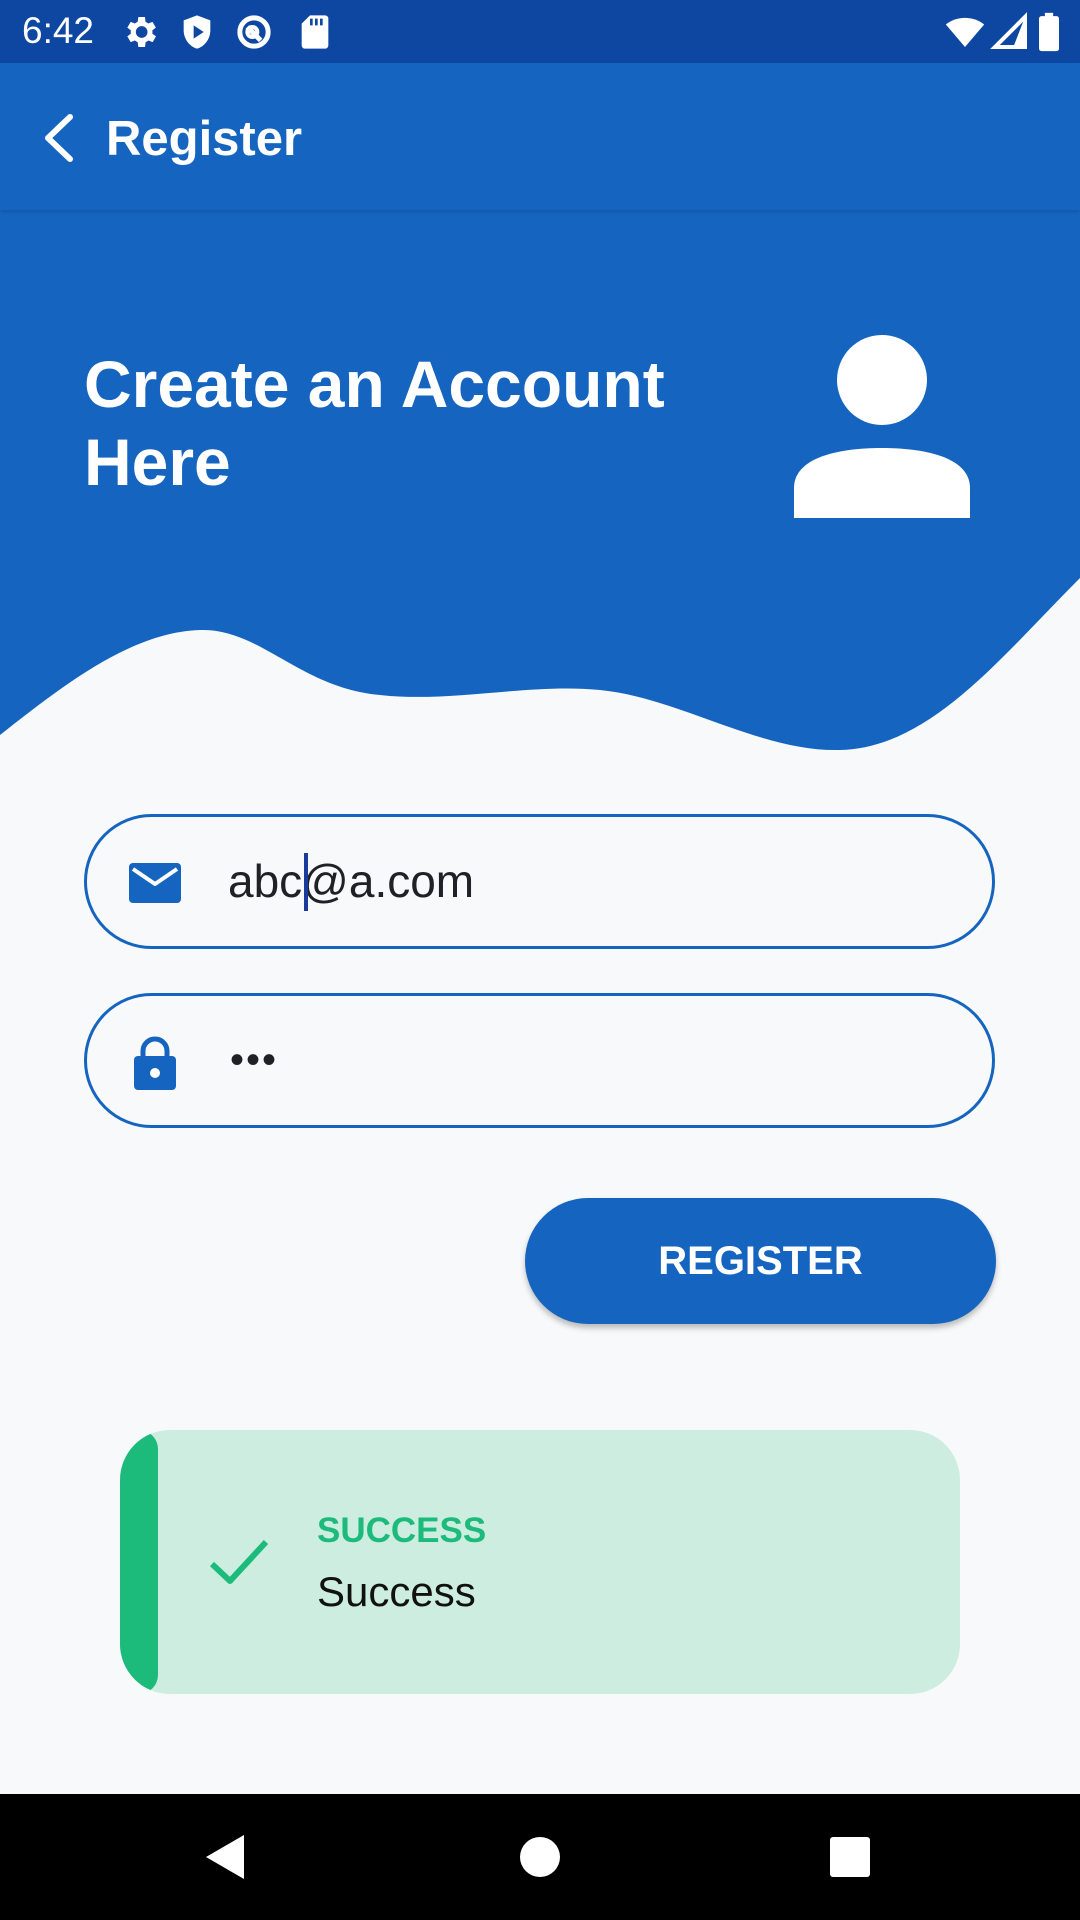 The image size is (1080, 1920). Describe the element at coordinates (1008, 30) in the screenshot. I see `signal-icon` at that location.